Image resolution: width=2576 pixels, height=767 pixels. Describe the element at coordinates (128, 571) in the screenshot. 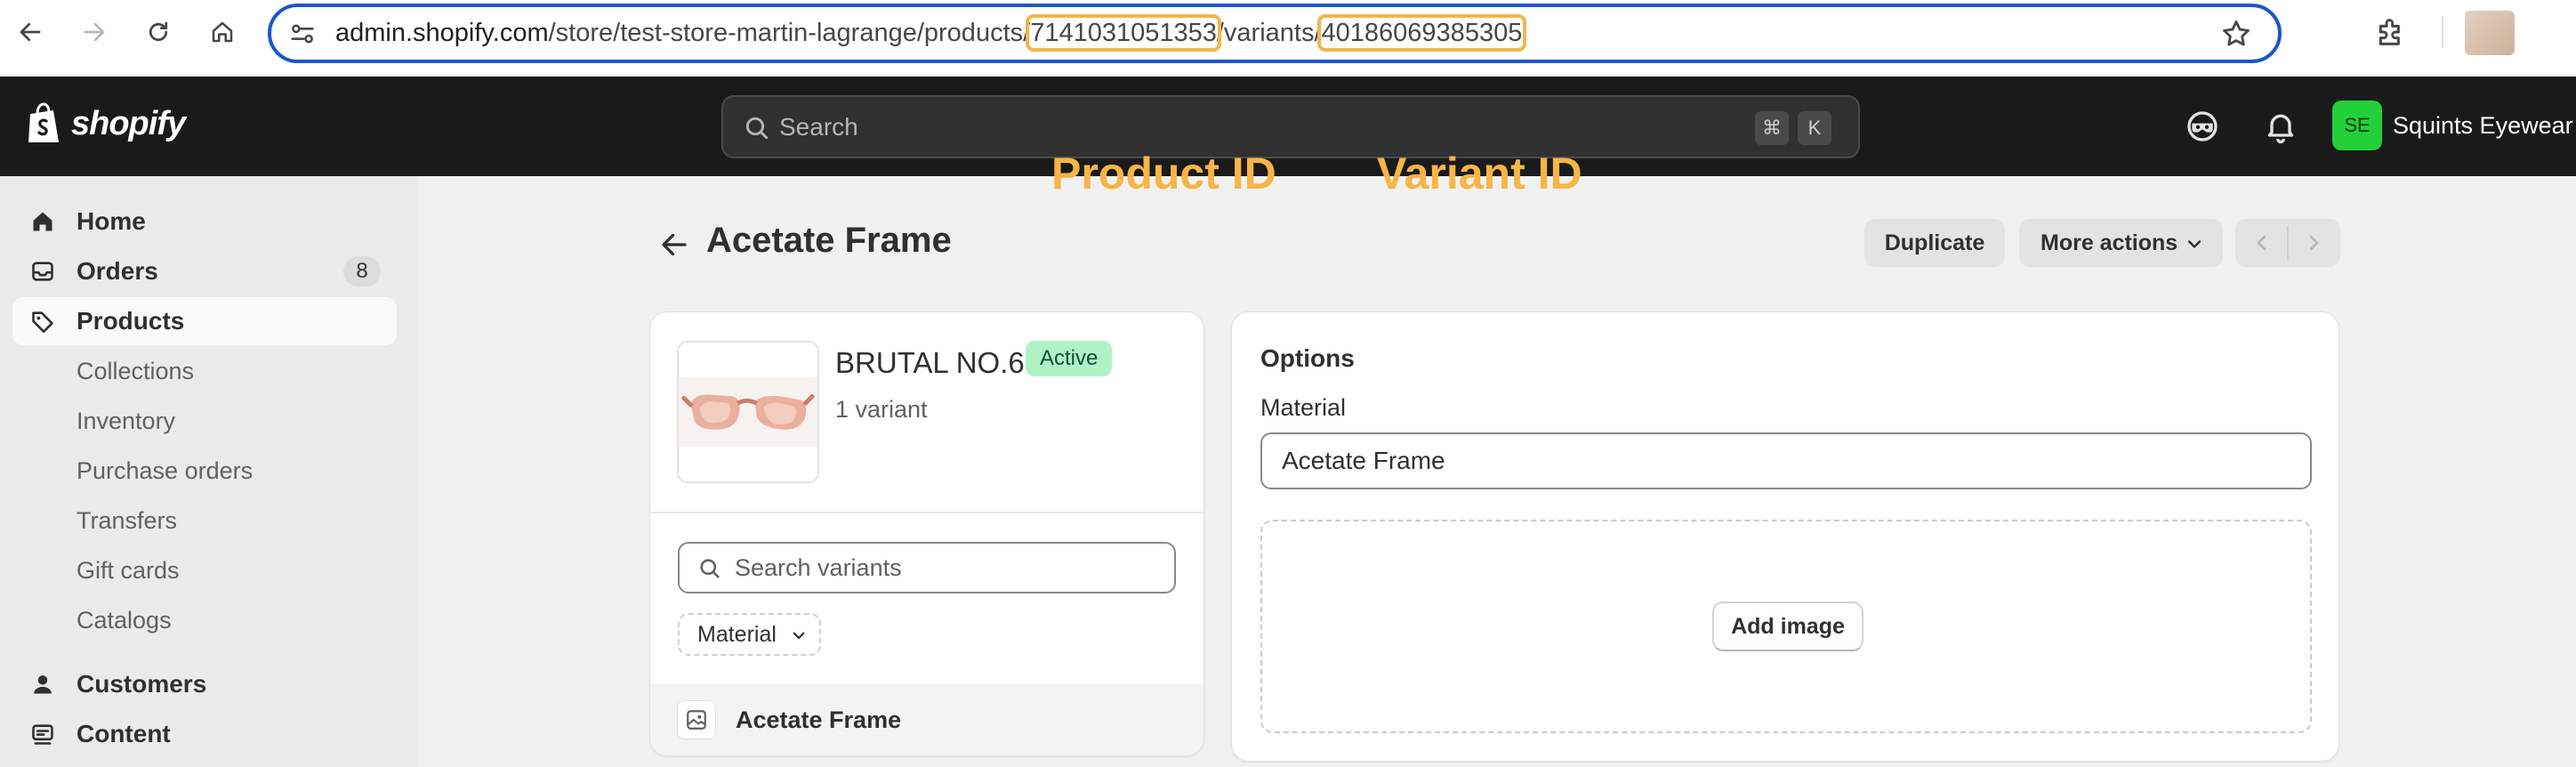

I see `sidebar-sub-gift-cards: Gift cards` at that location.